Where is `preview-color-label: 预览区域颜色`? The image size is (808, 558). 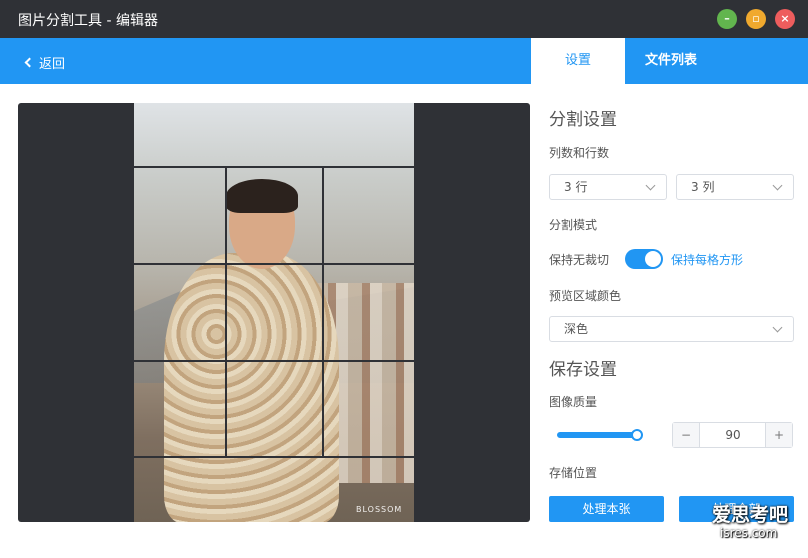
preview-color-label: 预览区域颜色 is located at coordinates (585, 296).